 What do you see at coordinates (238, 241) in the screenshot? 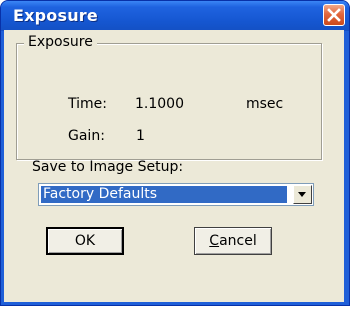
I see `cancel-label: ancel` at bounding box center [238, 241].